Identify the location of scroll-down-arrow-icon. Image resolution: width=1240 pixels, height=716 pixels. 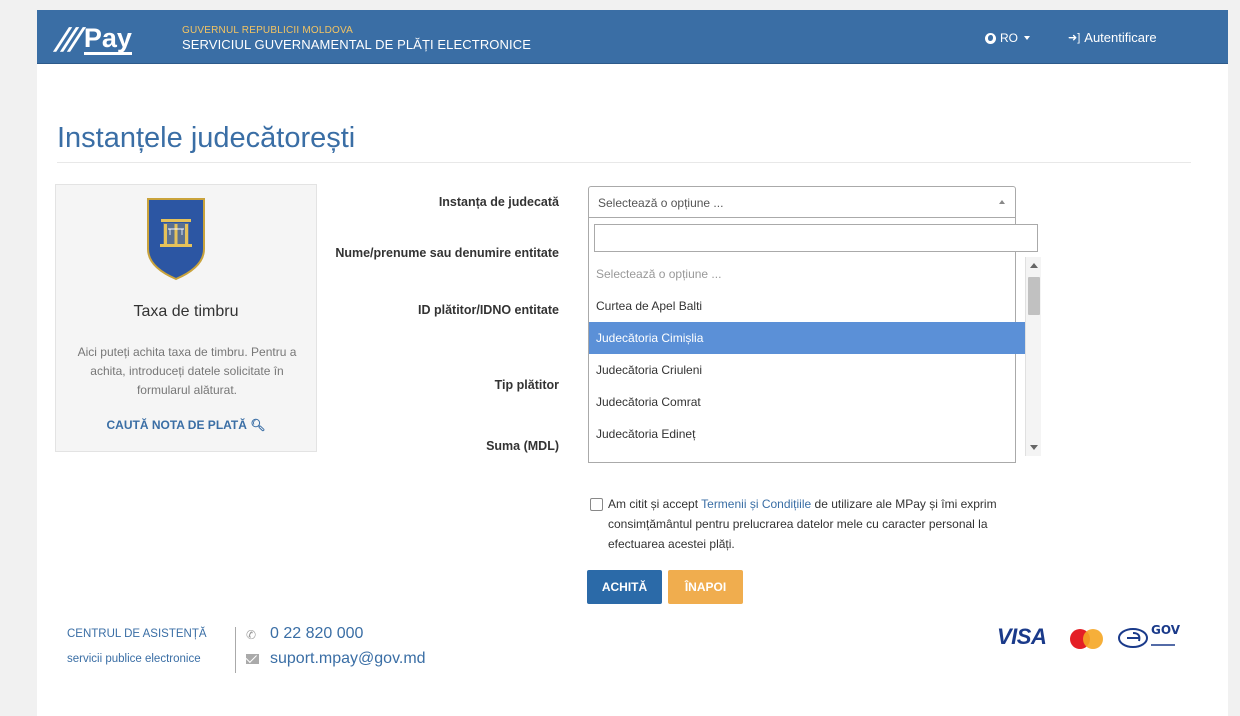
(1034, 447).